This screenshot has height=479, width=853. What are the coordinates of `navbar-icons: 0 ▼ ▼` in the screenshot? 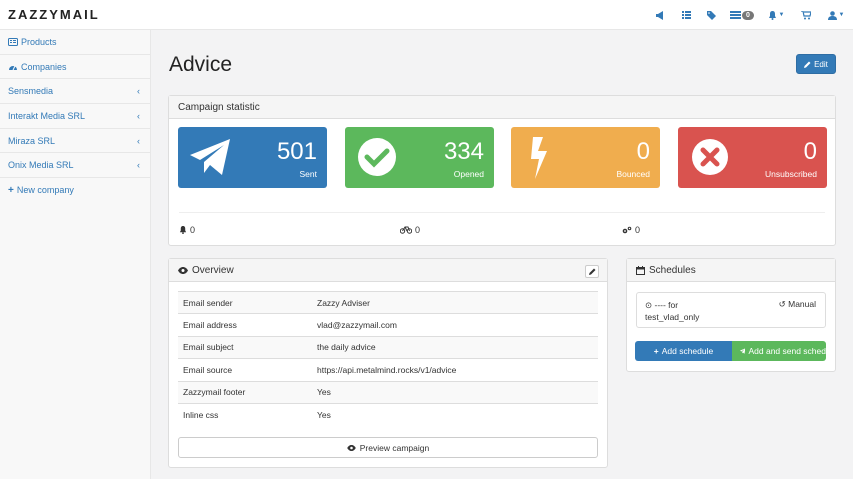 It's located at (750, 15).